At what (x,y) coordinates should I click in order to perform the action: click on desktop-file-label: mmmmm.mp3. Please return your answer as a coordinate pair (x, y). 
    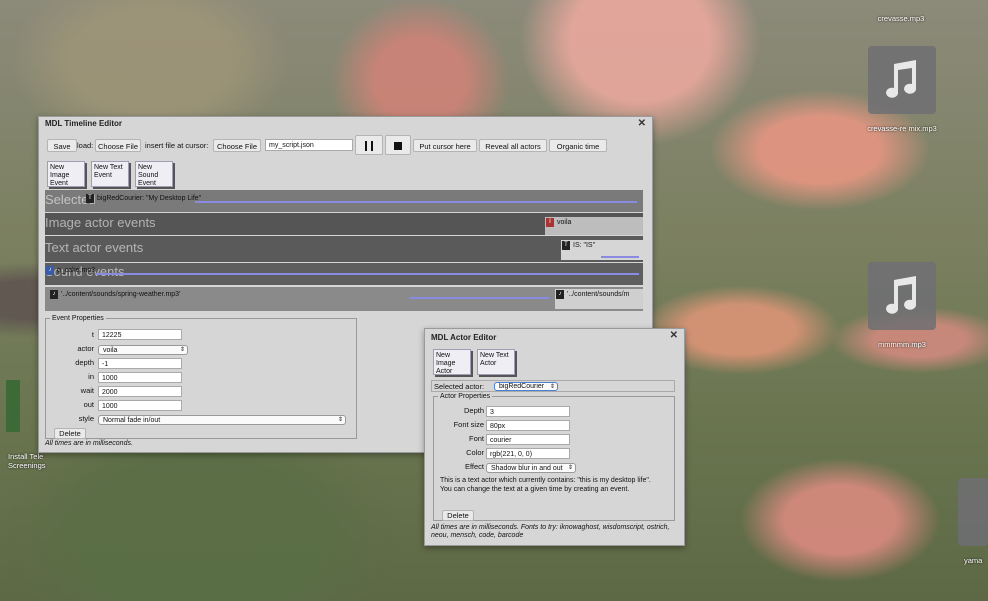
    Looking at the image, I should click on (902, 344).